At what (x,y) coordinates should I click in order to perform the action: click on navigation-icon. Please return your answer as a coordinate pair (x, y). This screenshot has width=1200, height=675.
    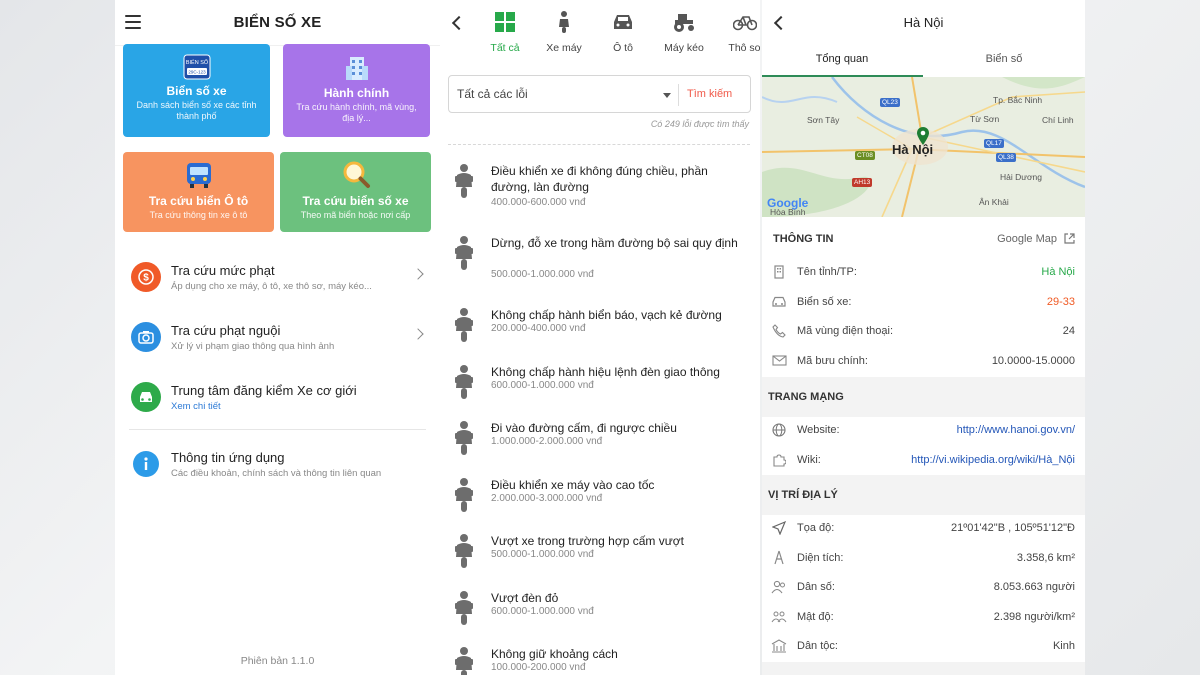
    Looking at the image, I should click on (779, 528).